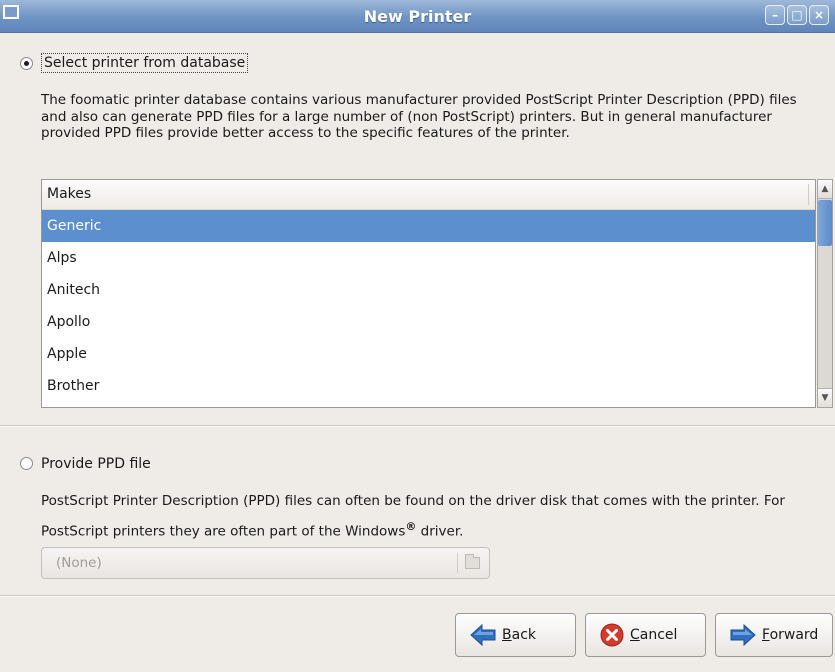 The width and height of the screenshot is (835, 672). Describe the element at coordinates (145, 63) in the screenshot. I see `select-from-database-label: Select printer from database` at that location.